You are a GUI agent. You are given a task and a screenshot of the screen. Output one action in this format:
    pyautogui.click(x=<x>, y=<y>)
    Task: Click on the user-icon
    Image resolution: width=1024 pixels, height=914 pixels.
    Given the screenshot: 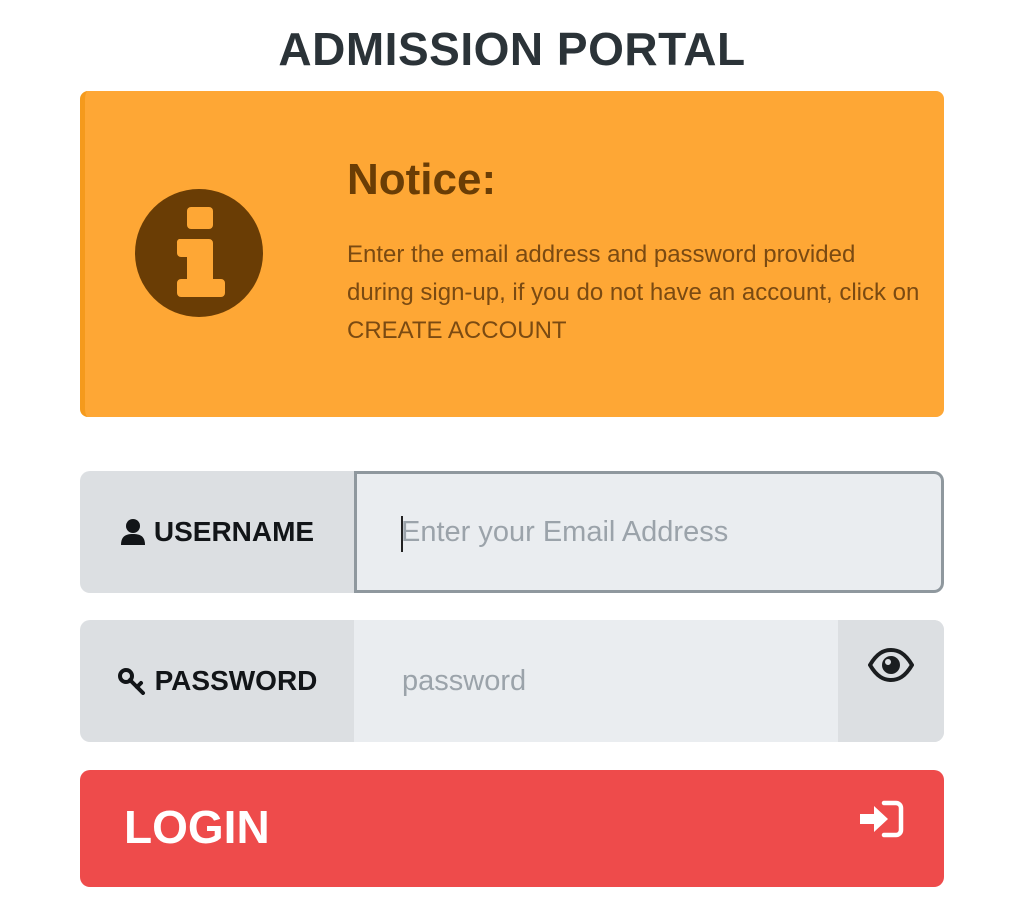 What is the action you would take?
    pyautogui.click(x=132, y=532)
    